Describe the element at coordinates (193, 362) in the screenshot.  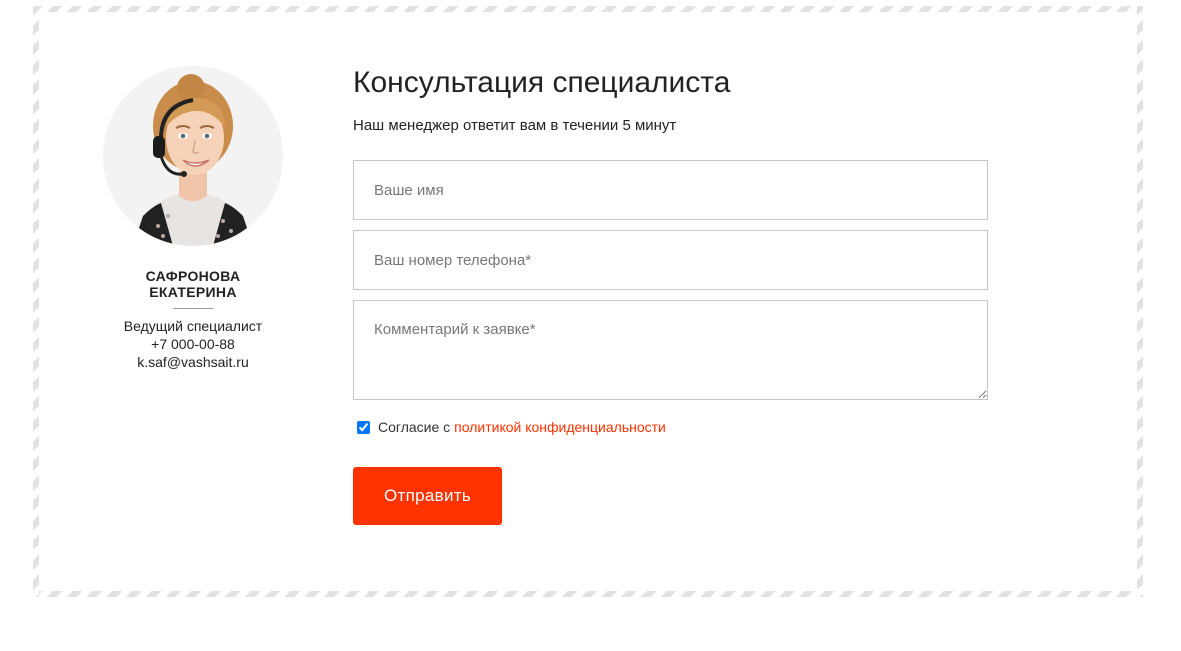
I see `manager-email: k.saf@vashsait.ru` at that location.